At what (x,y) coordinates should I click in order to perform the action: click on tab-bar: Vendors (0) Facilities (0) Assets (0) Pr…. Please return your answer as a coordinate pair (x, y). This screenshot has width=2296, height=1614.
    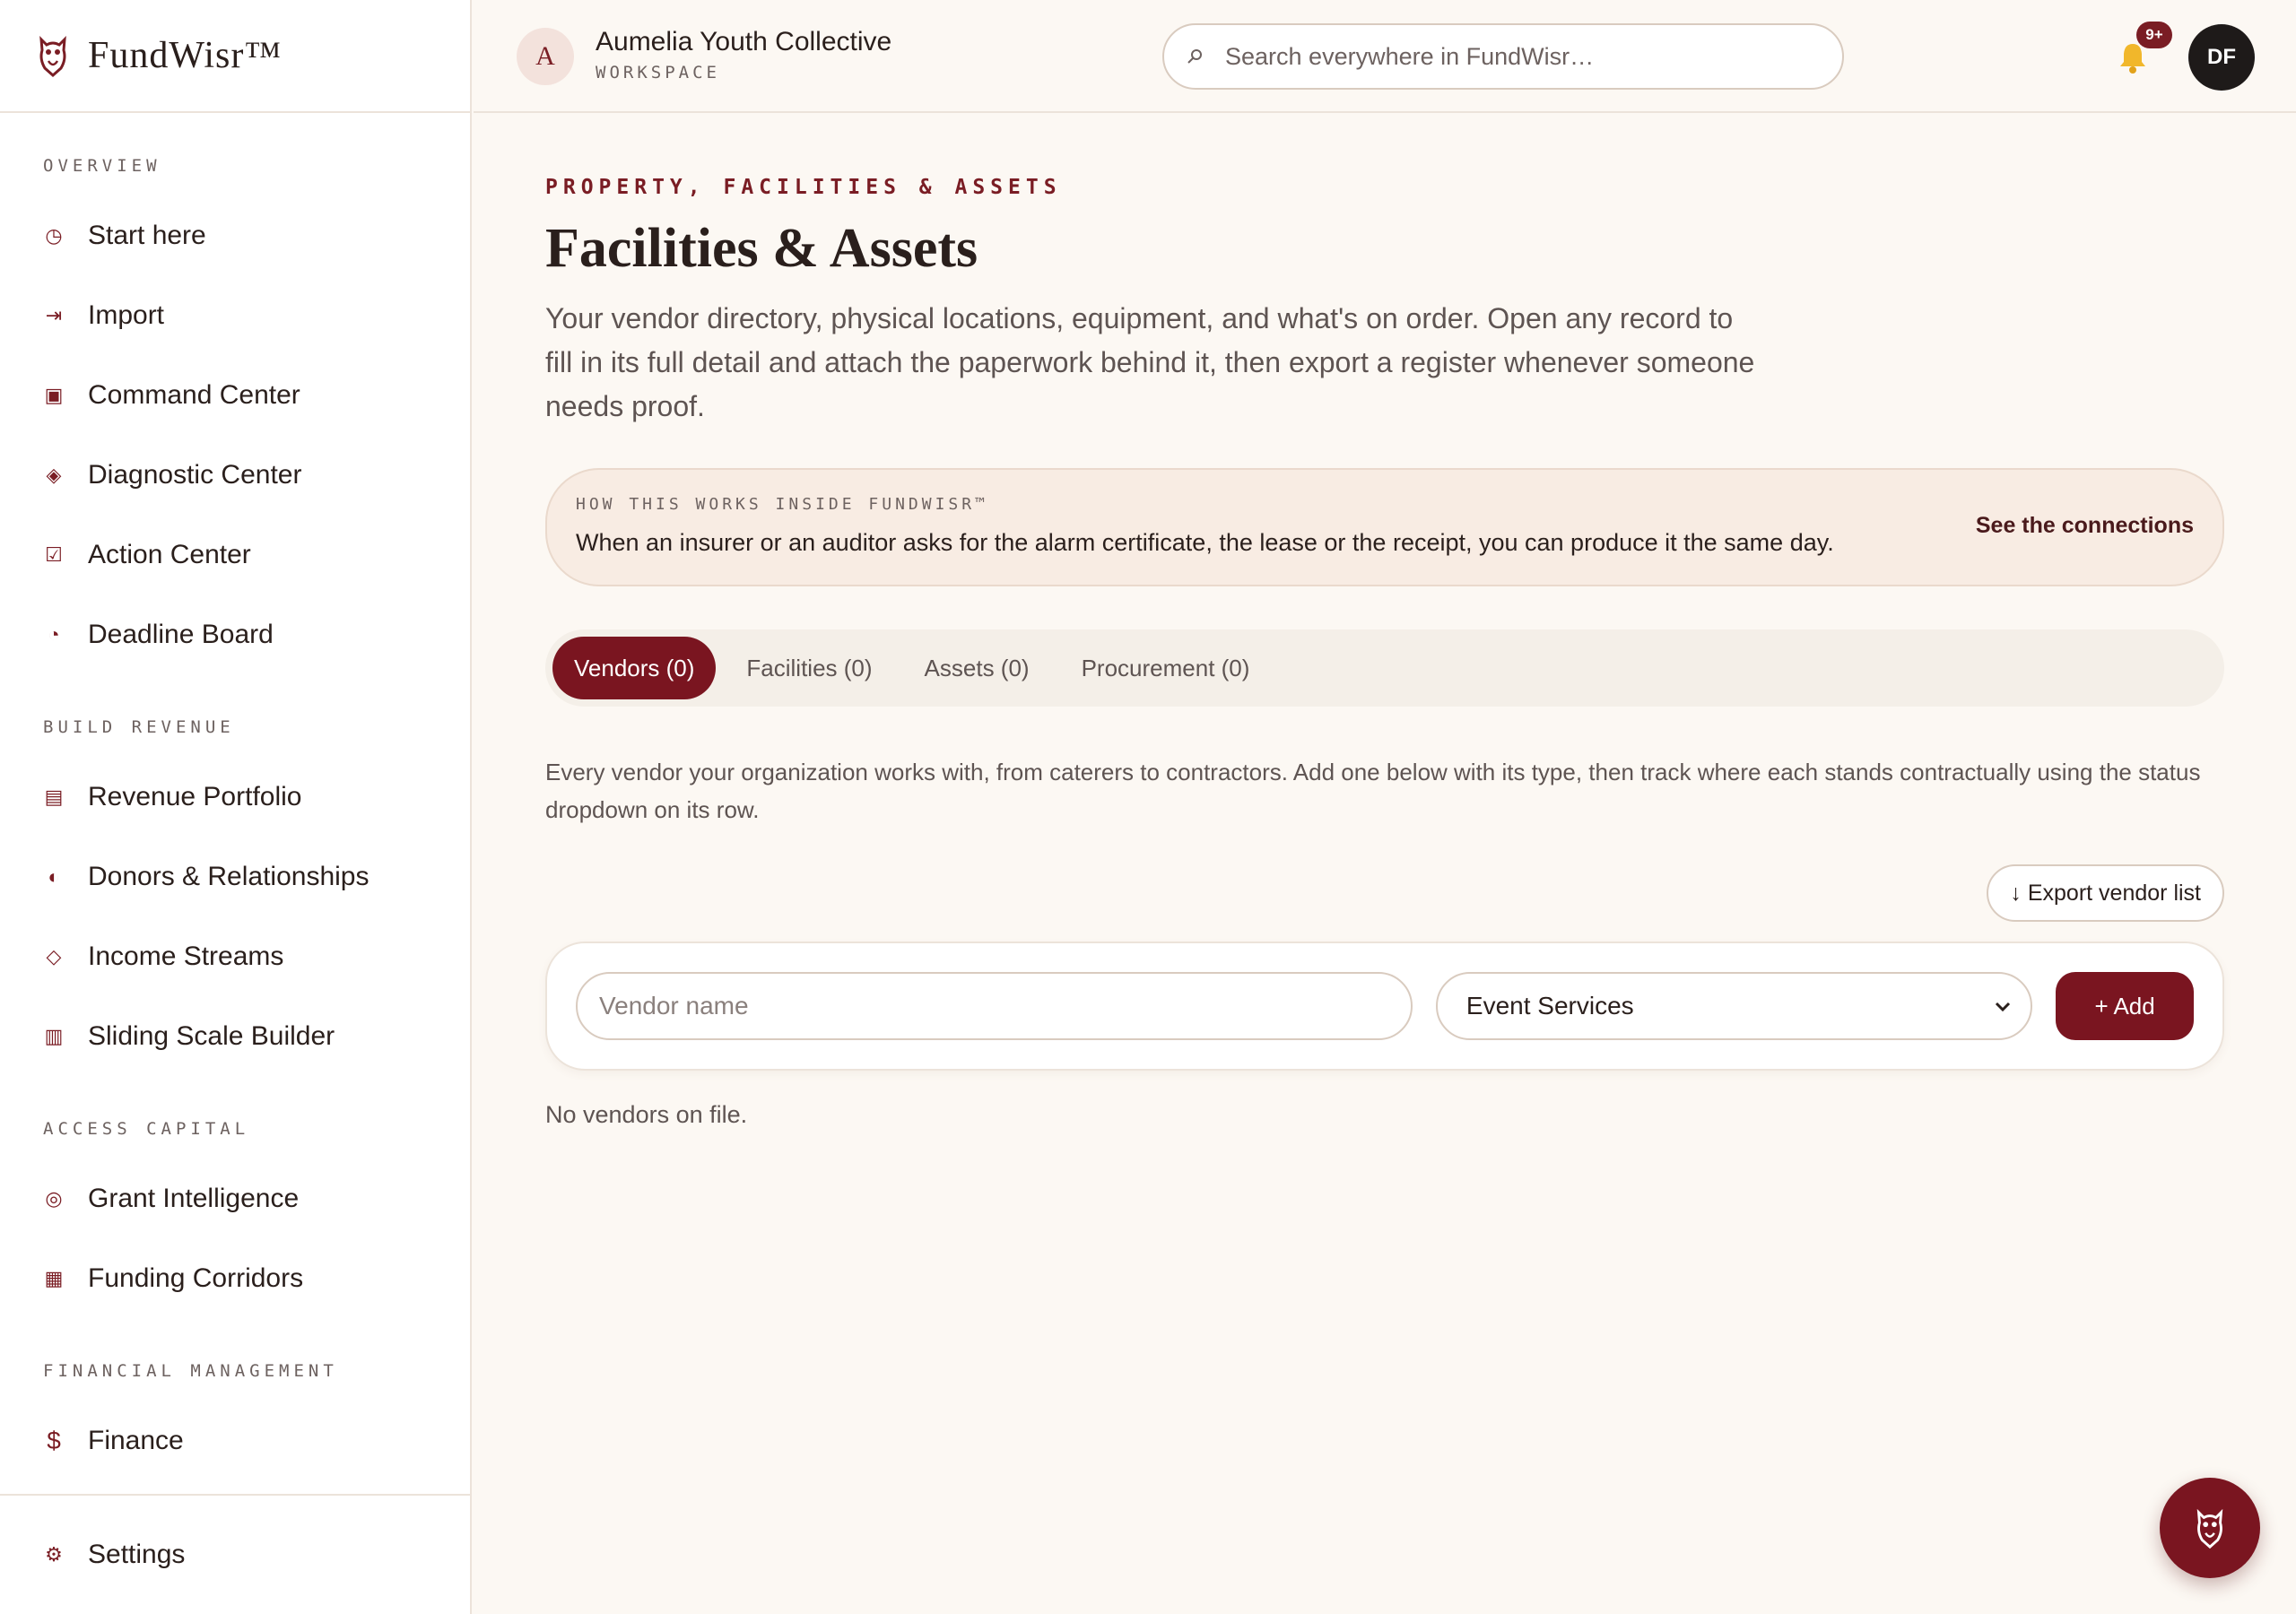
    Looking at the image, I should click on (1384, 668).